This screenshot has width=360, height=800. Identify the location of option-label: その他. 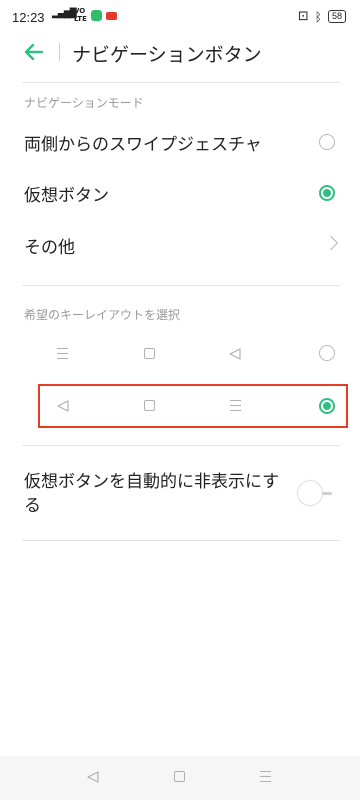
(49, 248).